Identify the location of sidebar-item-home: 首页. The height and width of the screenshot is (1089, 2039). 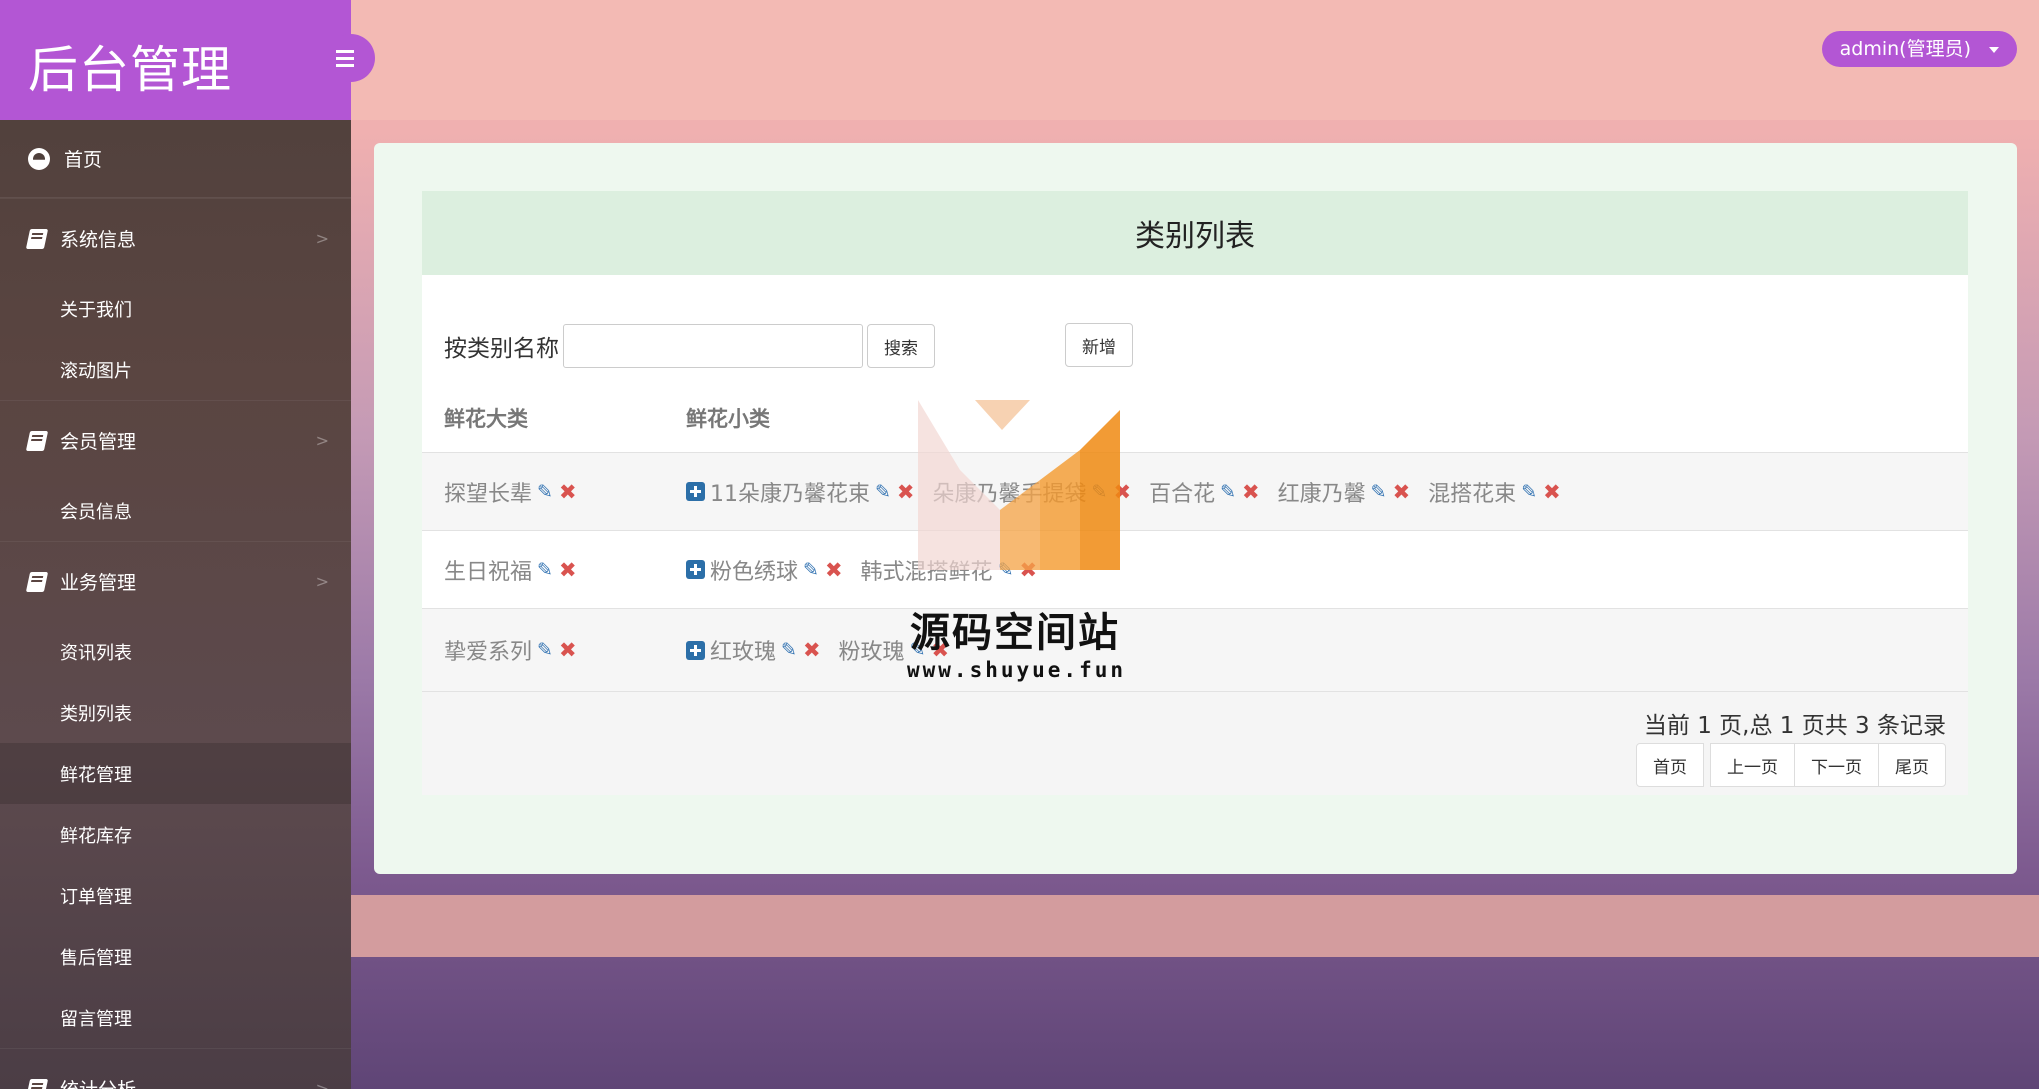
(175, 159).